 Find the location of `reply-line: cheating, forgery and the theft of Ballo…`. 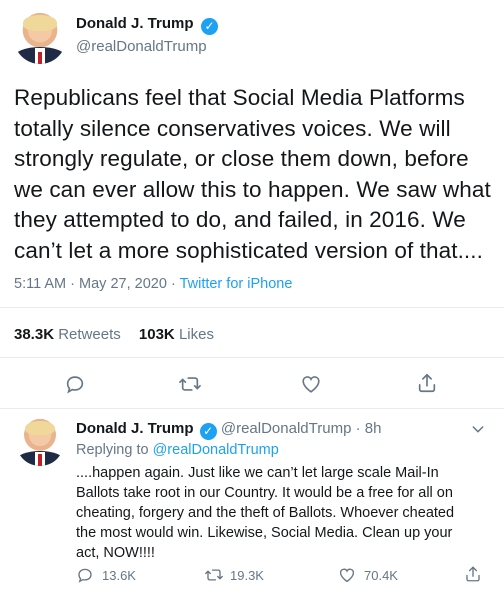

reply-line: cheating, forgery and the theft of Ballo… is located at coordinates (265, 513).